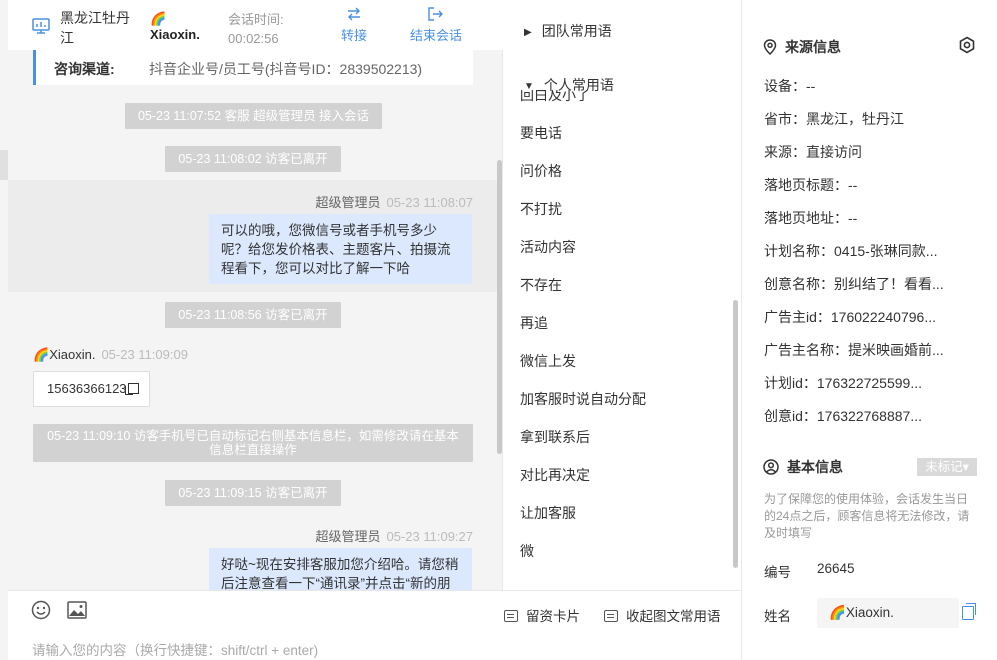 This screenshot has height=660, width=997. Describe the element at coordinates (790, 86) in the screenshot. I see `info-device: 设备：--` at that location.